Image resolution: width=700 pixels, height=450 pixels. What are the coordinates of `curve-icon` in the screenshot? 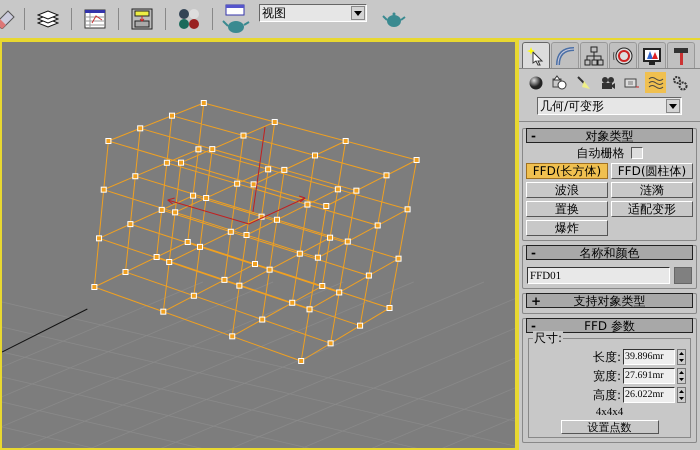 It's located at (565, 56).